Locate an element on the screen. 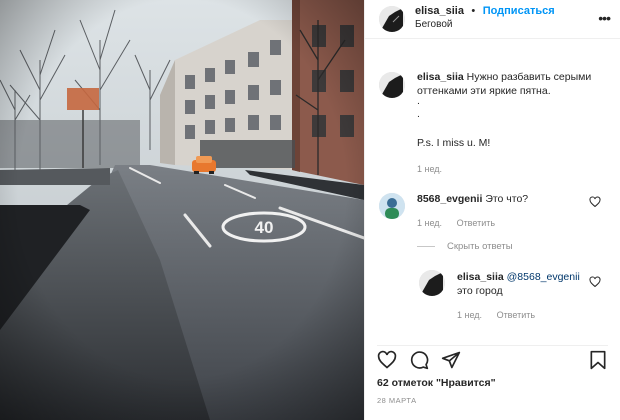 The width and height of the screenshot is (620, 420). bookmark-icon is located at coordinates (598, 360).